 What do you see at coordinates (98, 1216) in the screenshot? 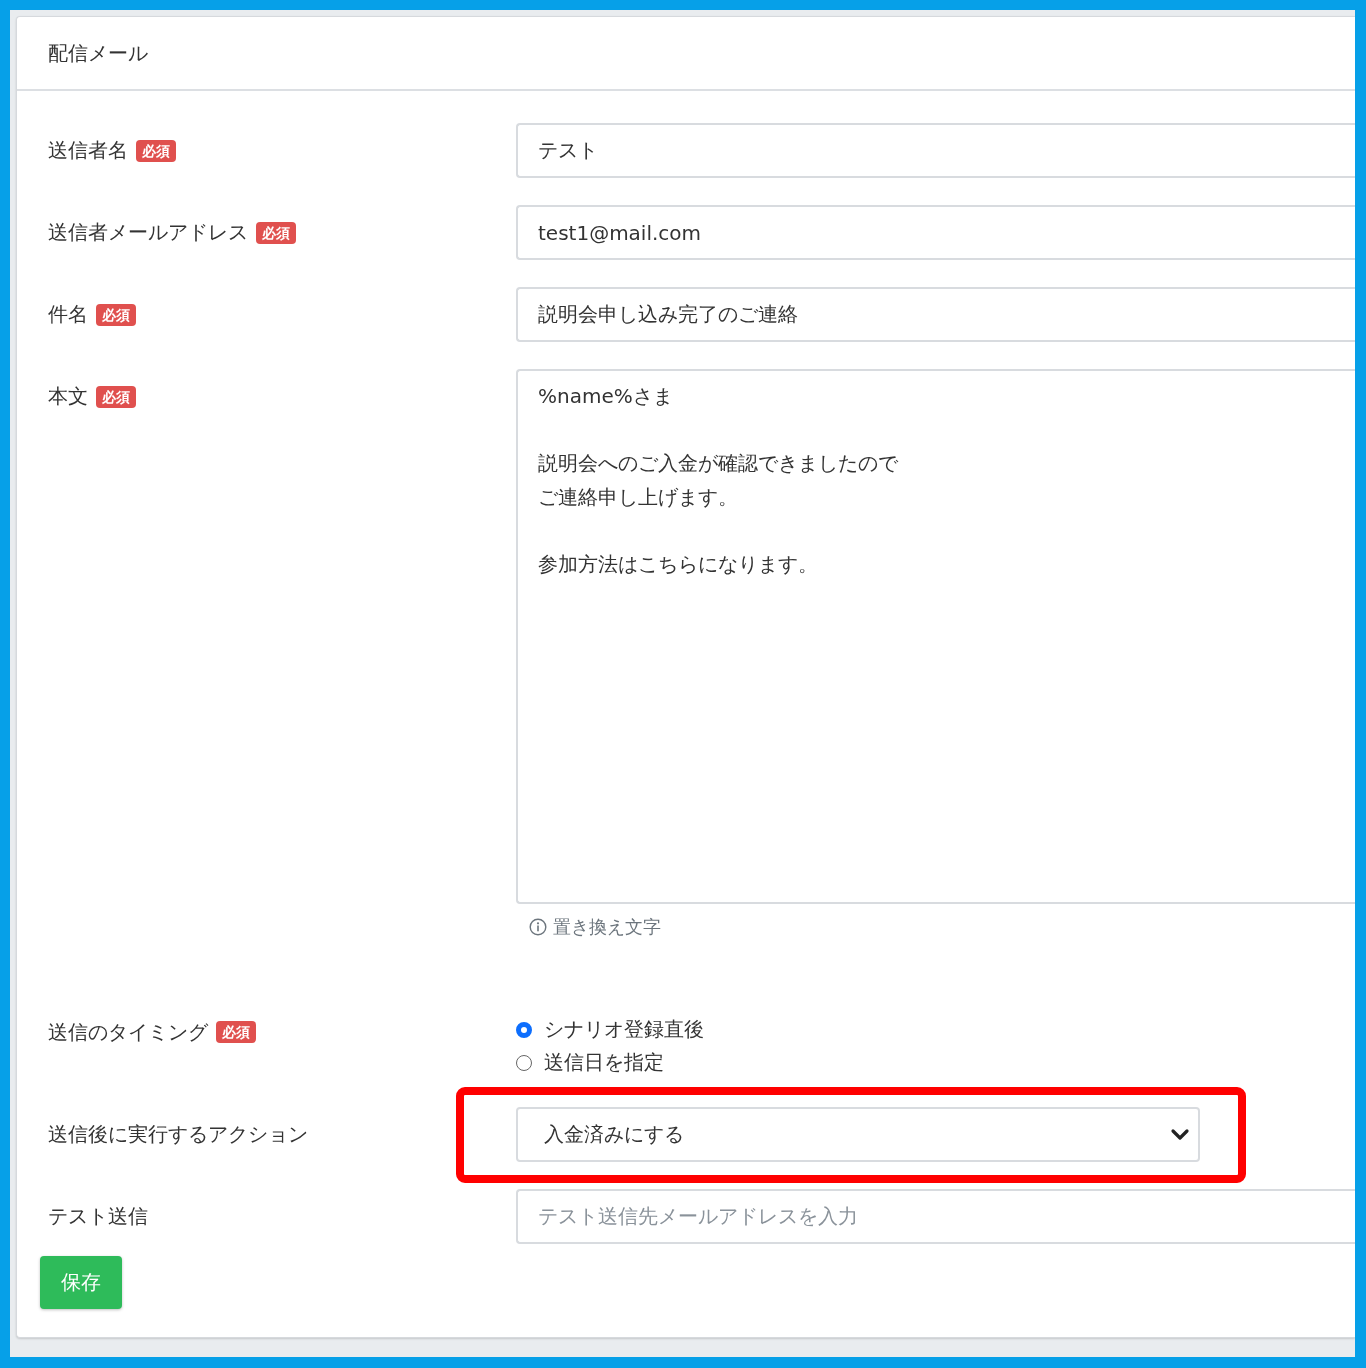
I see `field-label: テスト送信` at bounding box center [98, 1216].